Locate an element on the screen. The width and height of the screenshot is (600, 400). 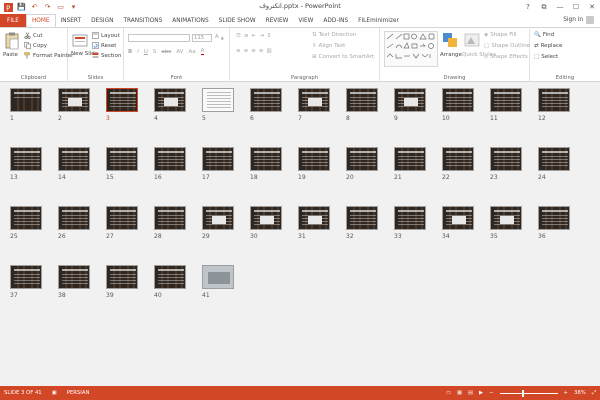
bullets-icon: ☰ is located at coordinates (238, 36).